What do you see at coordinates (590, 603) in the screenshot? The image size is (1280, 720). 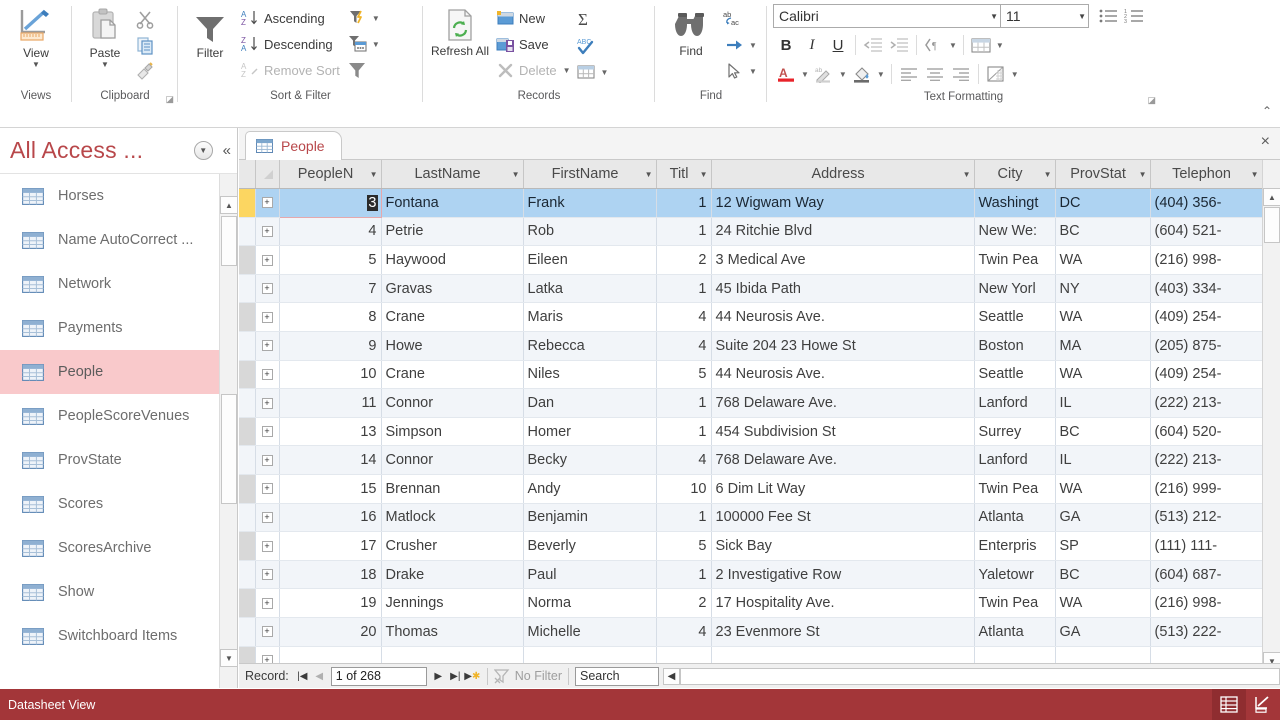 I see `cell-FirstName: Norma` at bounding box center [590, 603].